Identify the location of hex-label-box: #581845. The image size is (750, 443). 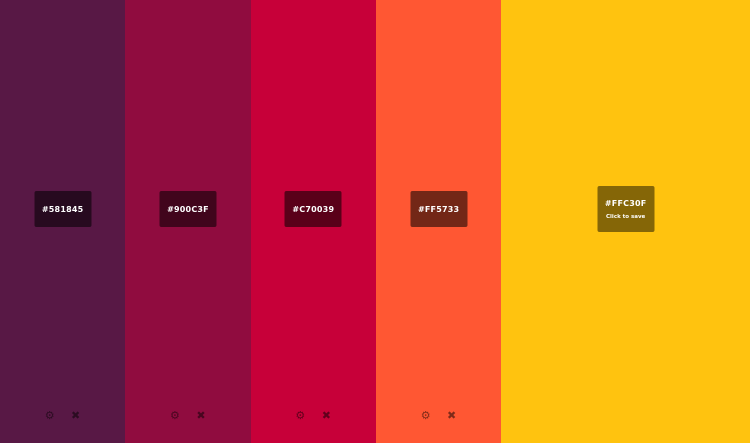
(63, 209).